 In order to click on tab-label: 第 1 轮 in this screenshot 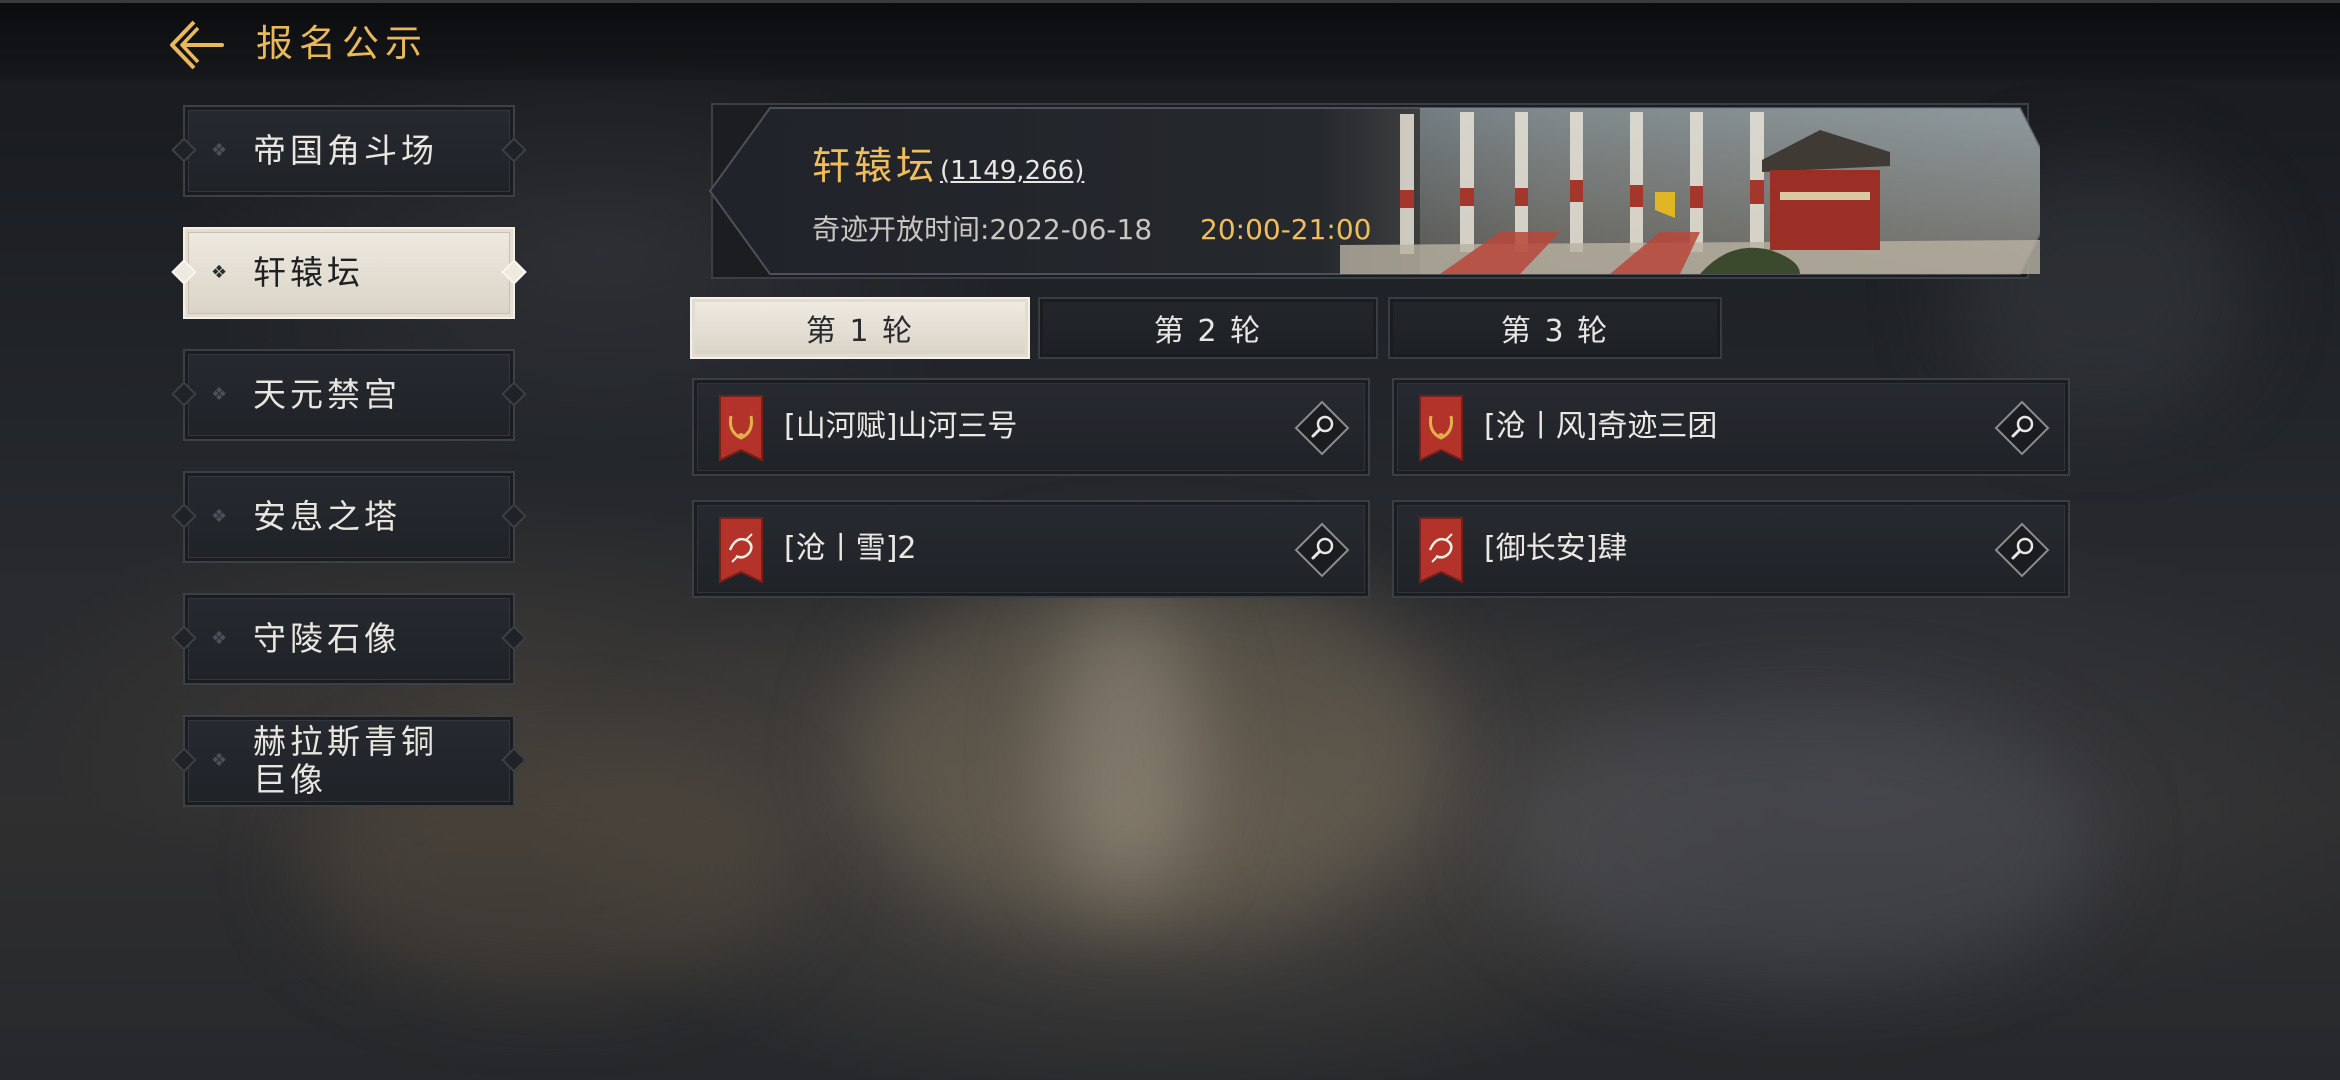, I will do `click(860, 331)`.